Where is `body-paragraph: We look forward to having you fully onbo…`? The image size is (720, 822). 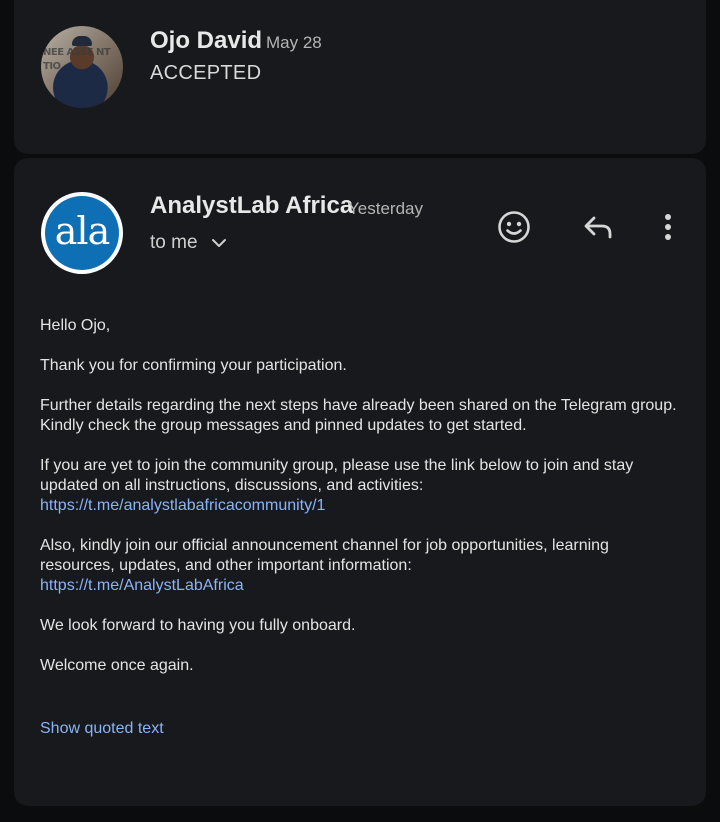
body-paragraph: We look forward to having you fully onbo… is located at coordinates (198, 625).